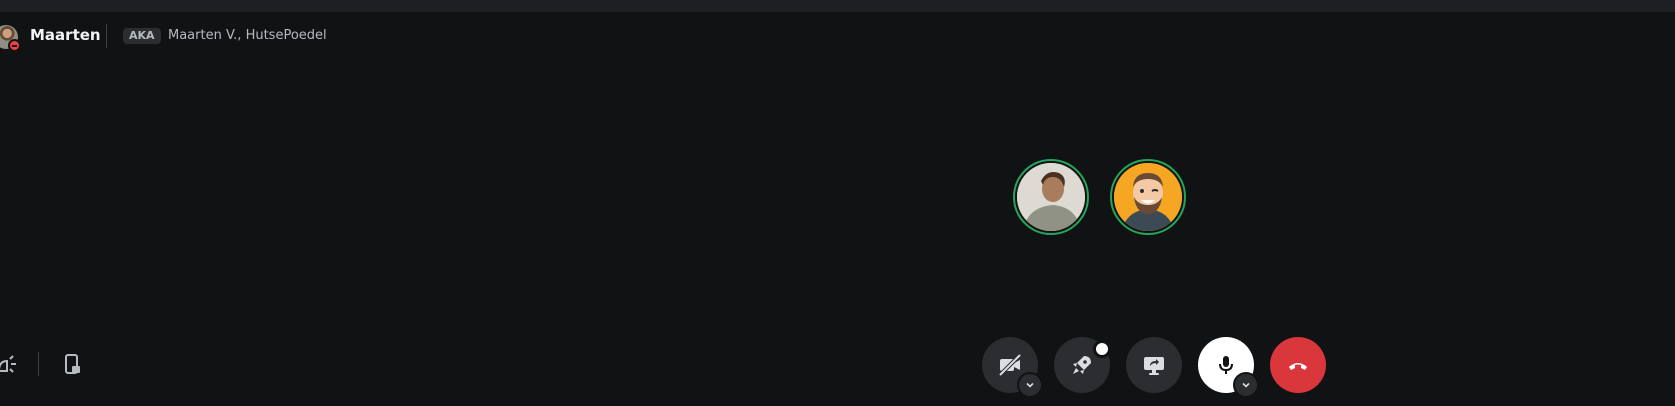  What do you see at coordinates (837, 6) in the screenshot?
I see `top-bar` at bounding box center [837, 6].